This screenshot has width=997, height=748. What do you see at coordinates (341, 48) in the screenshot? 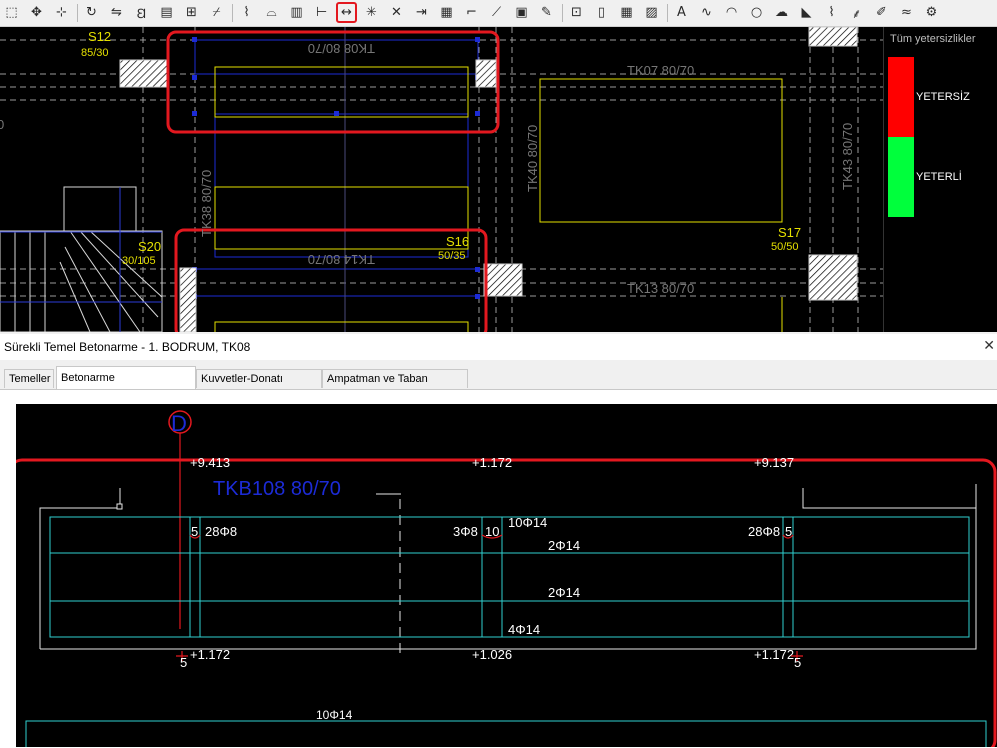
I see `label-tk08: TK08 80/70` at bounding box center [341, 48].